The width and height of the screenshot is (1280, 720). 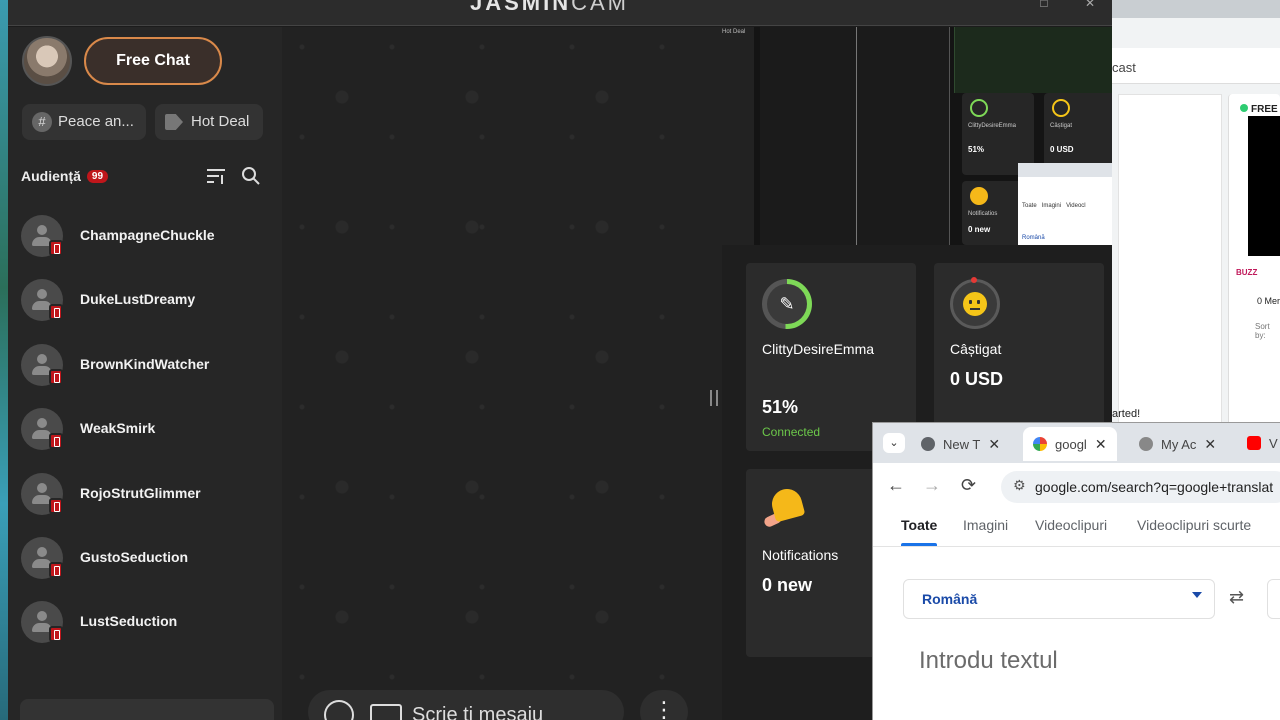 What do you see at coordinates (97, 176) in the screenshot?
I see `audience-count-badge: 99` at bounding box center [97, 176].